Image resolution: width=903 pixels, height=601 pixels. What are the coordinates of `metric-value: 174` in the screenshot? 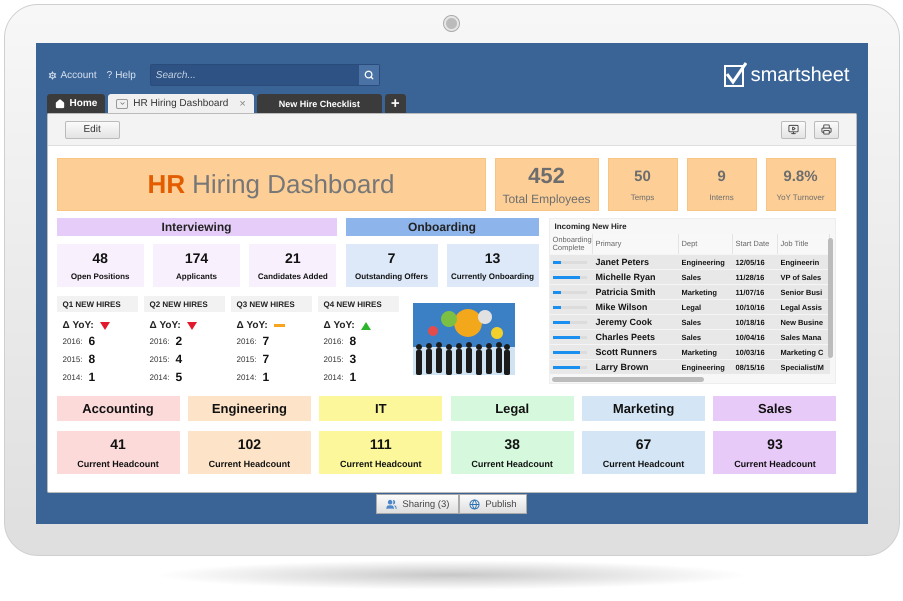 It's located at (196, 258).